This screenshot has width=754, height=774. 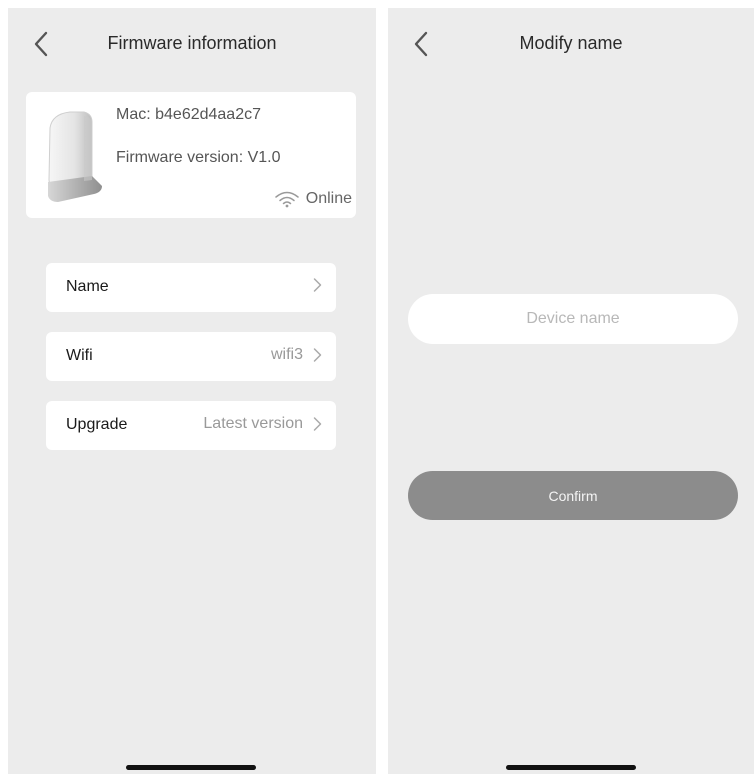 I want to click on confirm-button: Confirm, so click(x=573, y=495).